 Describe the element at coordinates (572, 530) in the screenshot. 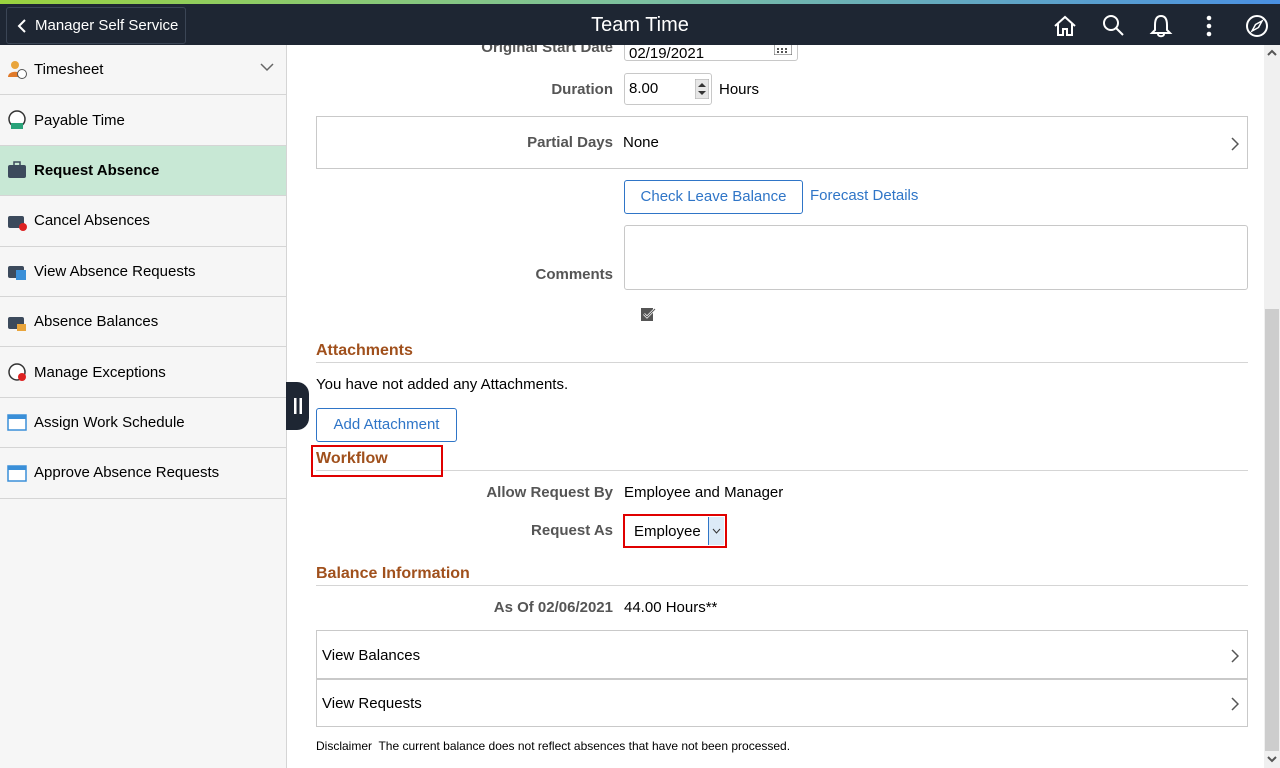

I see `request-as-label: Request As` at that location.